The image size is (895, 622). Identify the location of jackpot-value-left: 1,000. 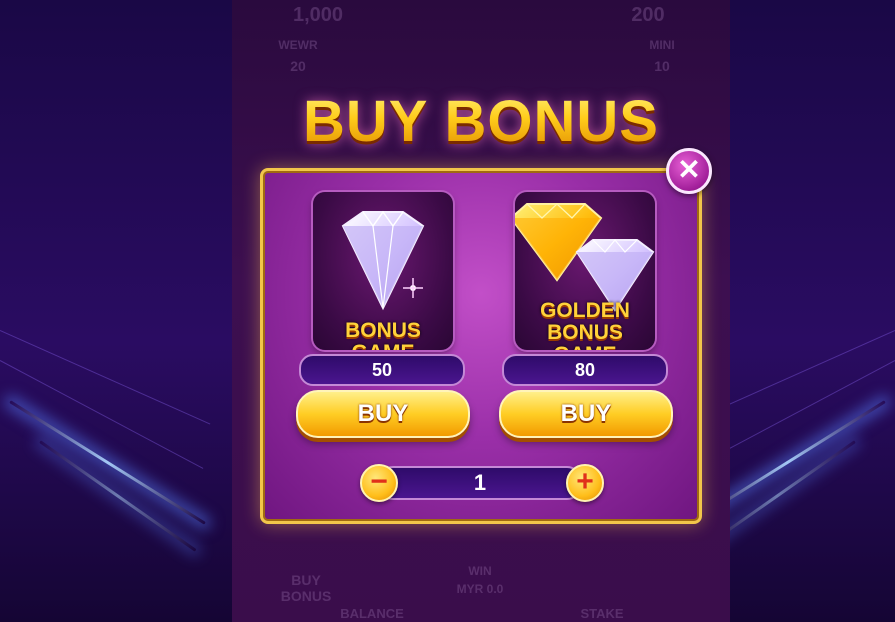
(318, 15).